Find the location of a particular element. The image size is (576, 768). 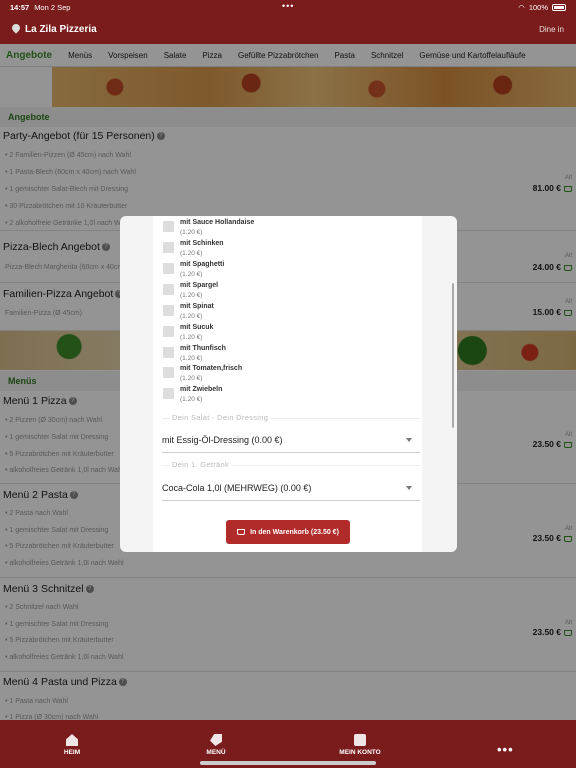

cart-icon is located at coordinates (241, 532).